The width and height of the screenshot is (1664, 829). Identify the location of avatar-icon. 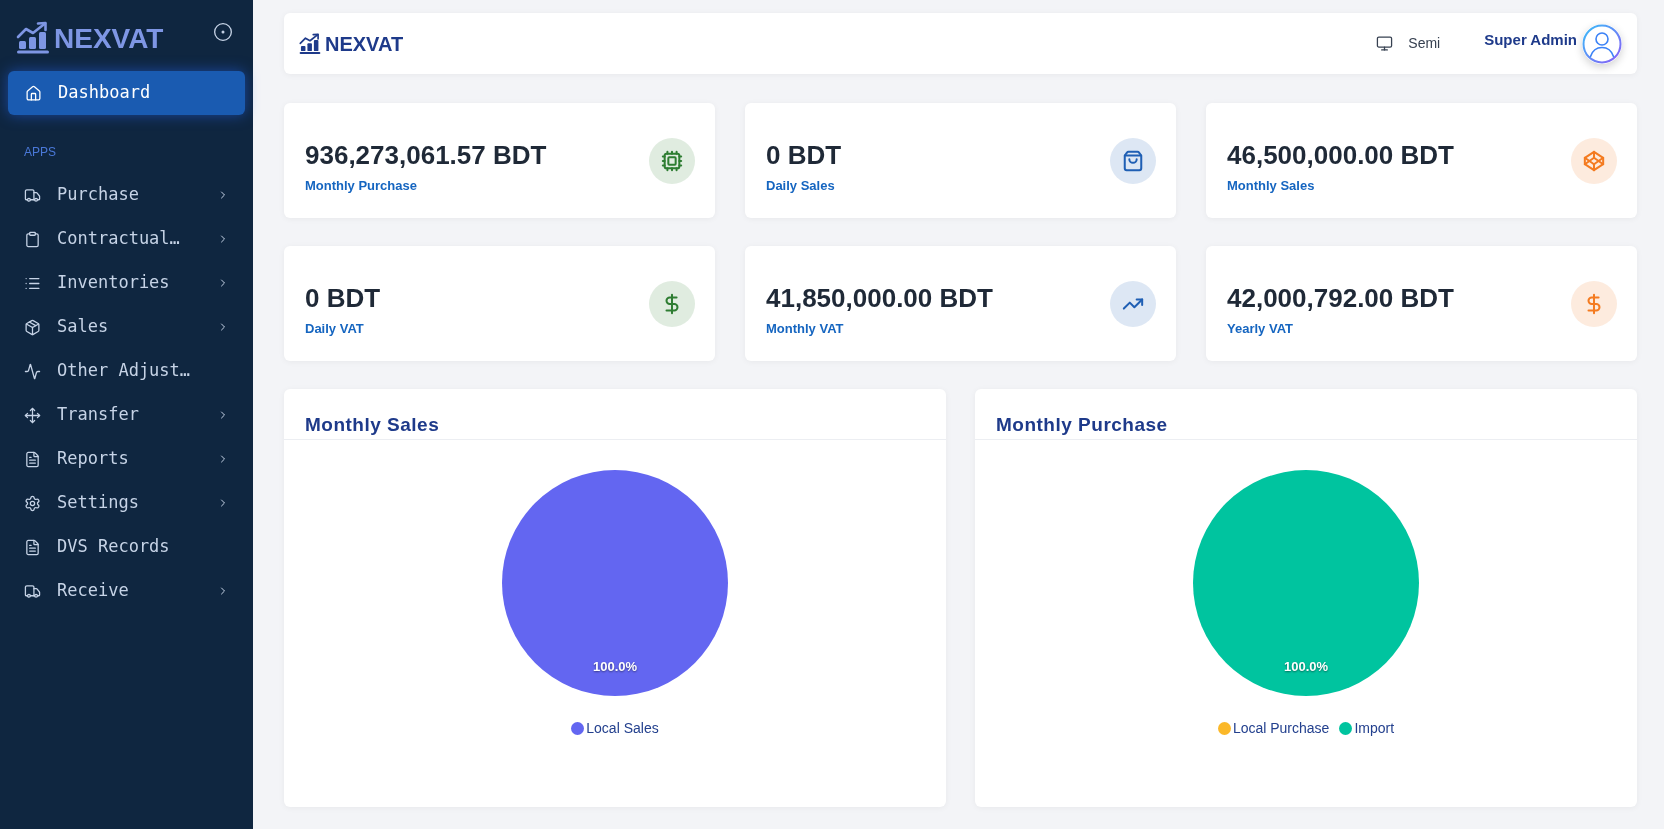
(1602, 43).